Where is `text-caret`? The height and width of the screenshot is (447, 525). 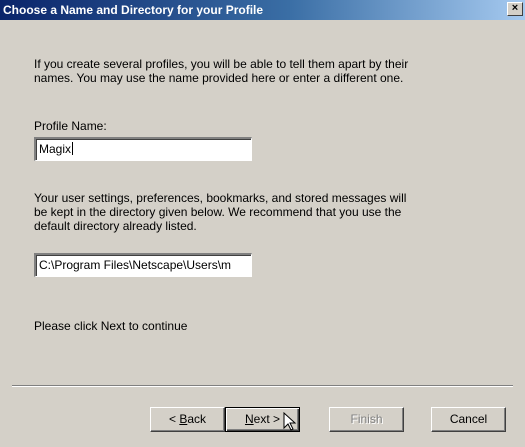 text-caret is located at coordinates (73, 148).